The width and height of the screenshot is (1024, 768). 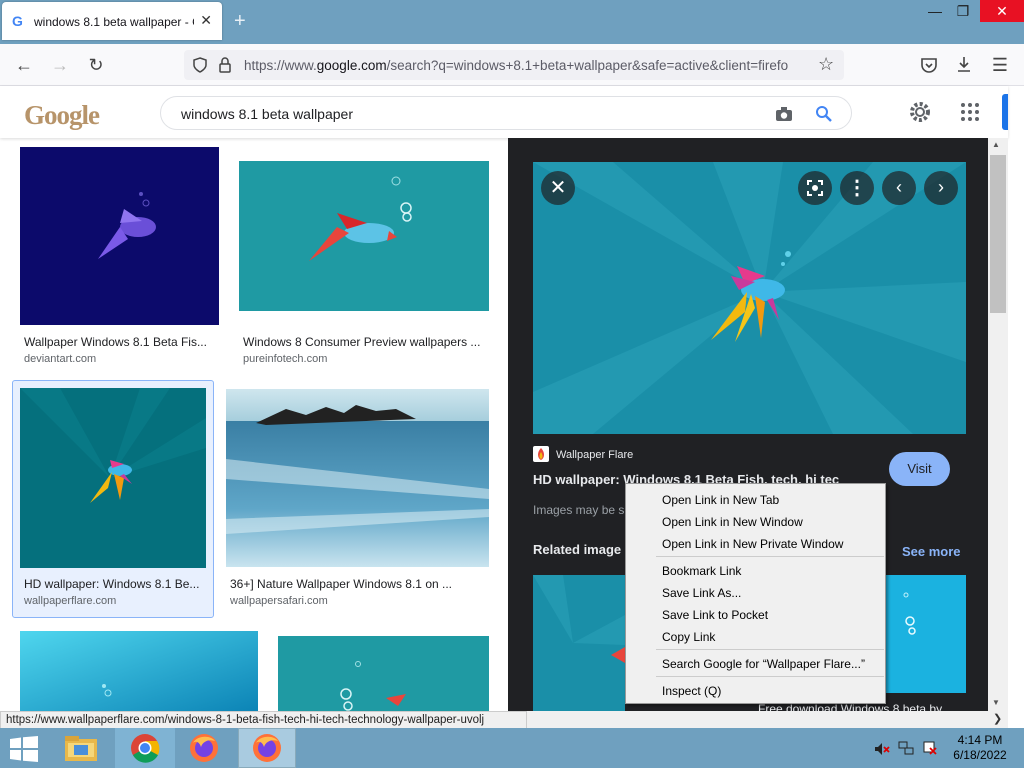 I want to click on forward-icon: →, so click(x=60, y=65).